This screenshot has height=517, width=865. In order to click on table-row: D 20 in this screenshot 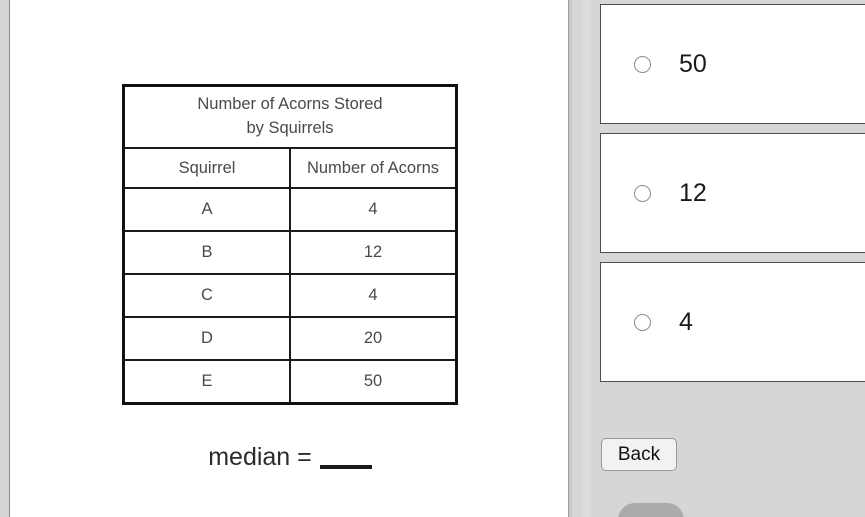, I will do `click(290, 338)`.